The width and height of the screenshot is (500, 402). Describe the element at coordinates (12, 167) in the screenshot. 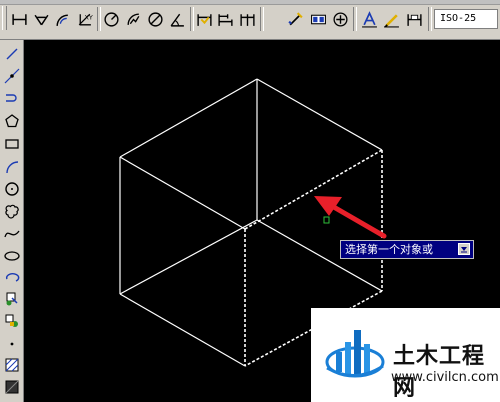

I see `arc-icon` at that location.